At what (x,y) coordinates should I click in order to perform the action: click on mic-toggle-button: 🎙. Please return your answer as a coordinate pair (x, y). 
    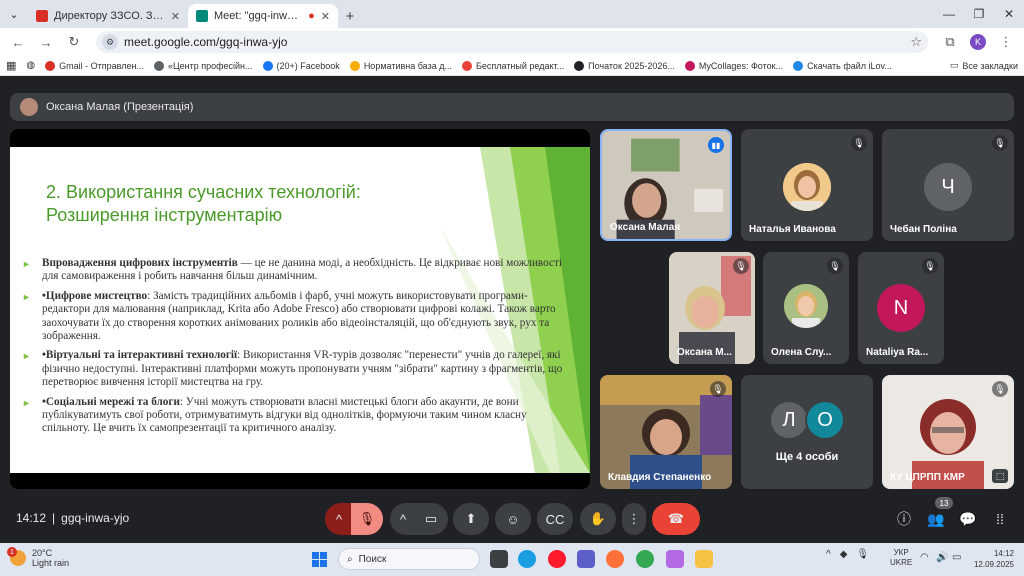
    Looking at the image, I should click on (367, 519).